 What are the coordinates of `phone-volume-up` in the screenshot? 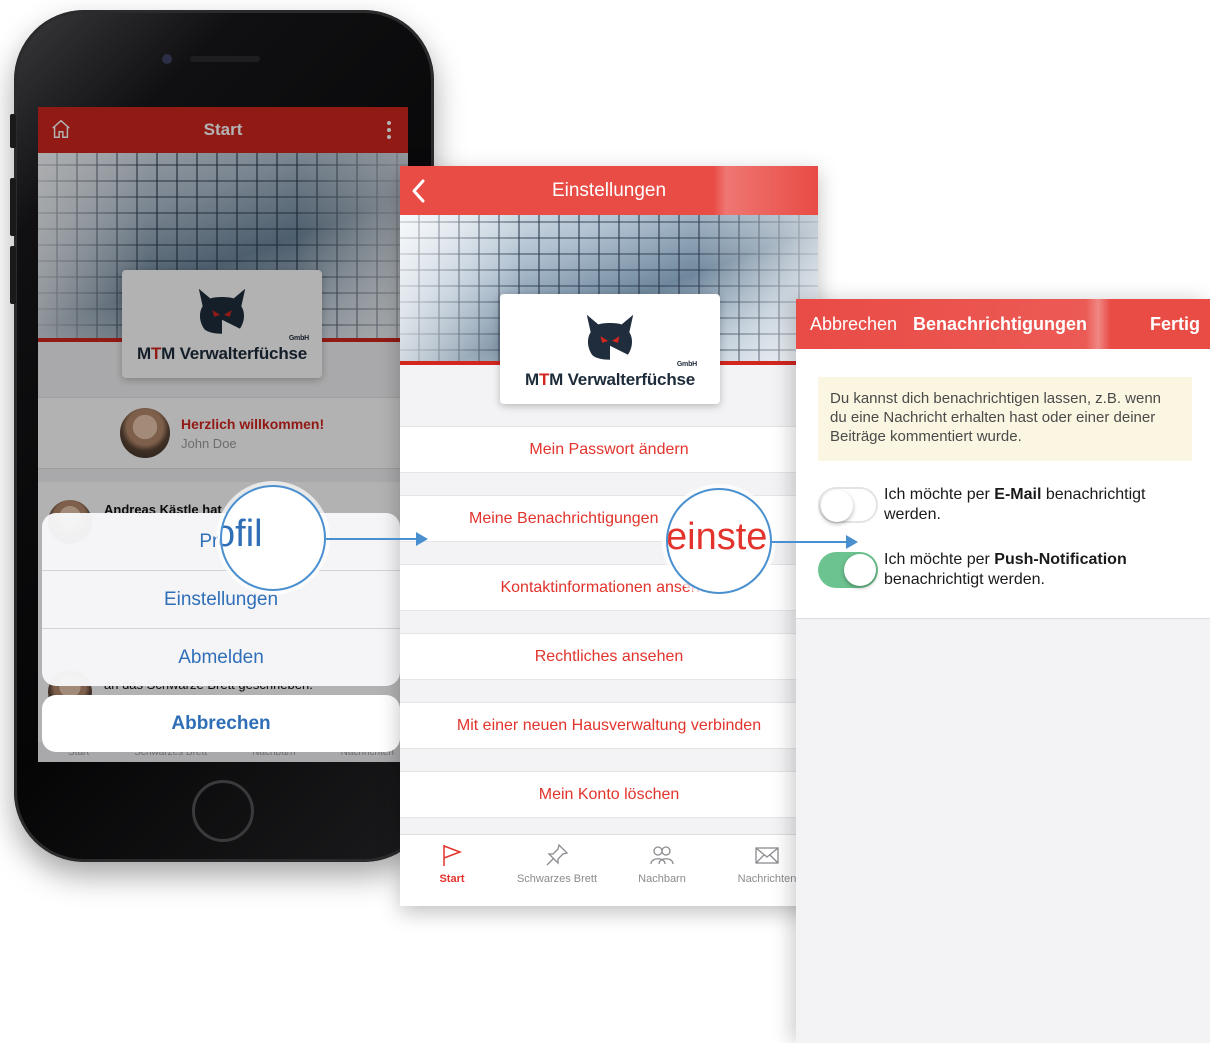 It's located at (13, 207).